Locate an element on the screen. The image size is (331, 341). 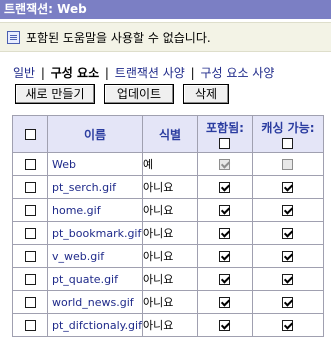
table-header-row: 이름 식별 포함됨: 캐싱 가능: is located at coordinates (168, 134).